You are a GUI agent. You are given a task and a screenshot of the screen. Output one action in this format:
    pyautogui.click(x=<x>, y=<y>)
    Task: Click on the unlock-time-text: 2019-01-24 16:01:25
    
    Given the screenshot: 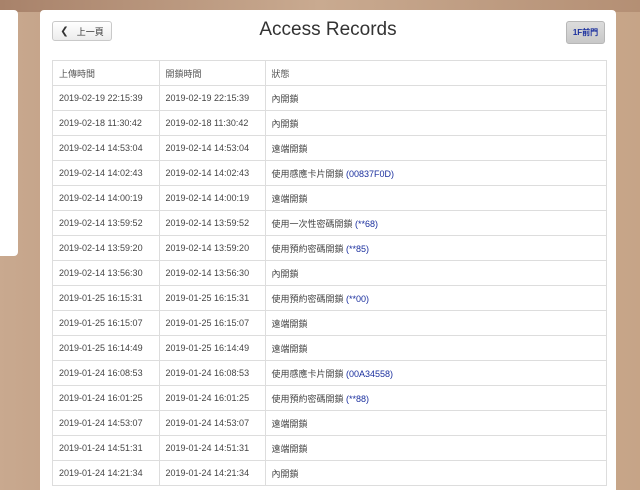 What is the action you would take?
    pyautogui.click(x=207, y=398)
    